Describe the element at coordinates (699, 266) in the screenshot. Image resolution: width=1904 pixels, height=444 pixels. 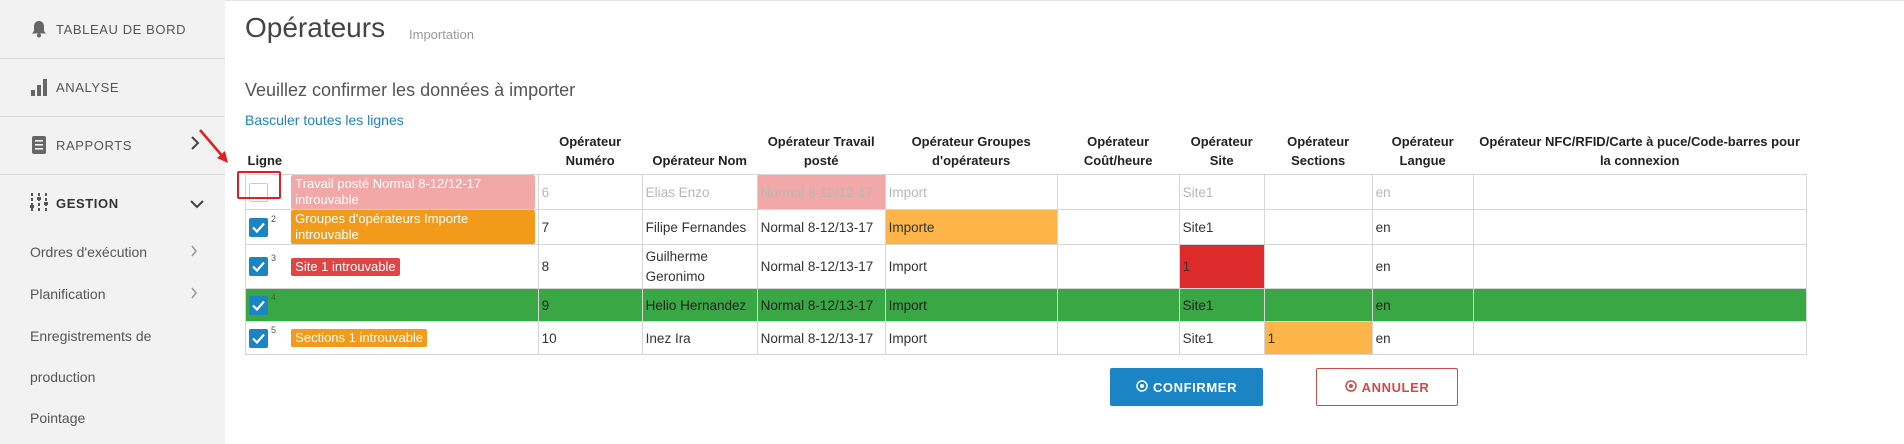
I see `cell-name: Guilherme Geronimo` at that location.